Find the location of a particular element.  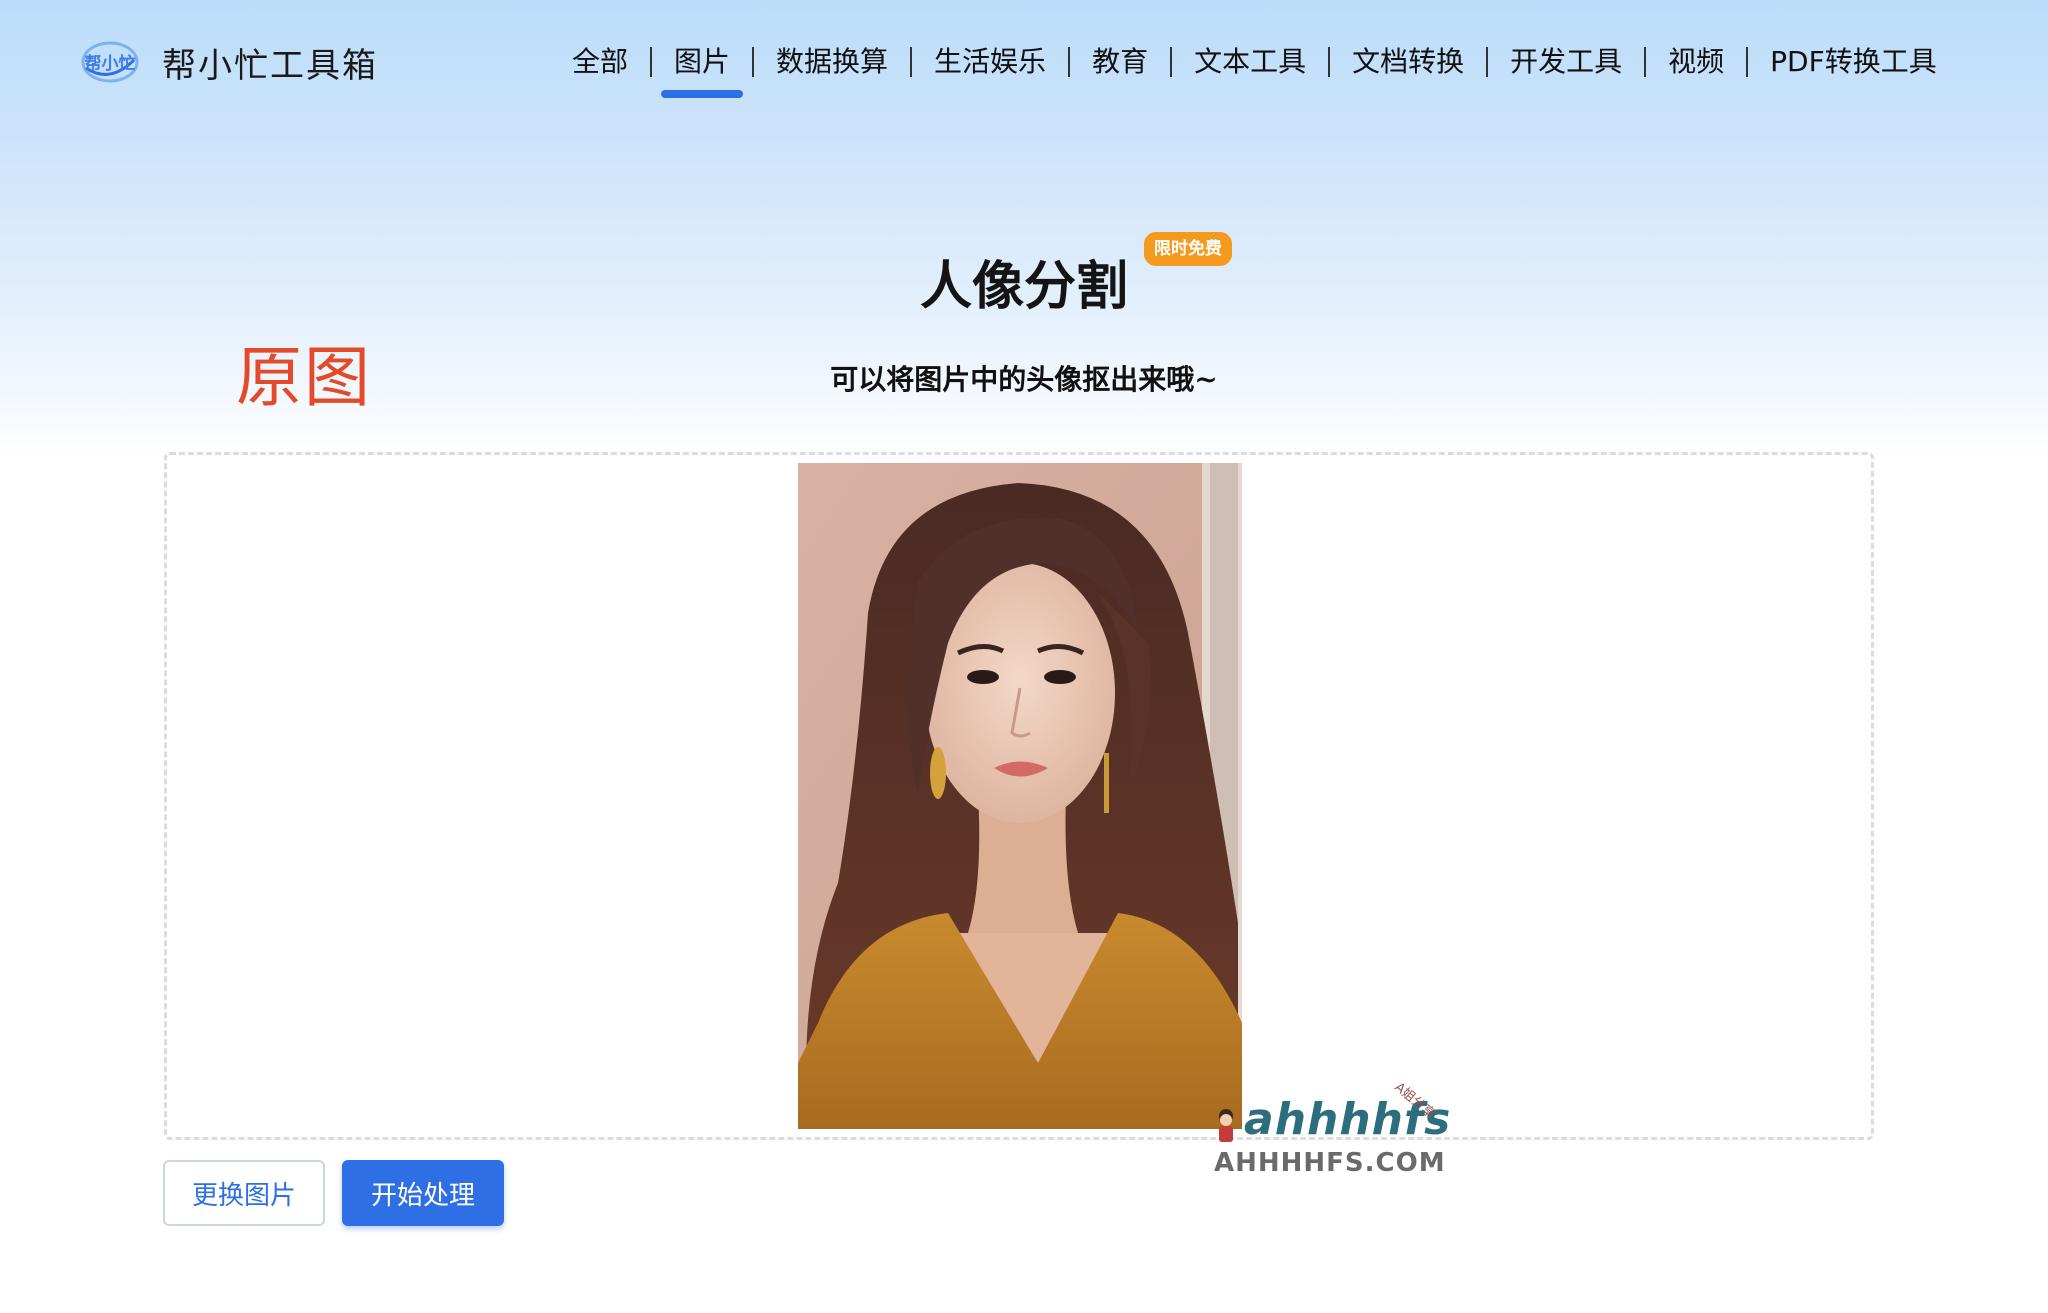

nav-item-video: 视频 is located at coordinates (1696, 62).